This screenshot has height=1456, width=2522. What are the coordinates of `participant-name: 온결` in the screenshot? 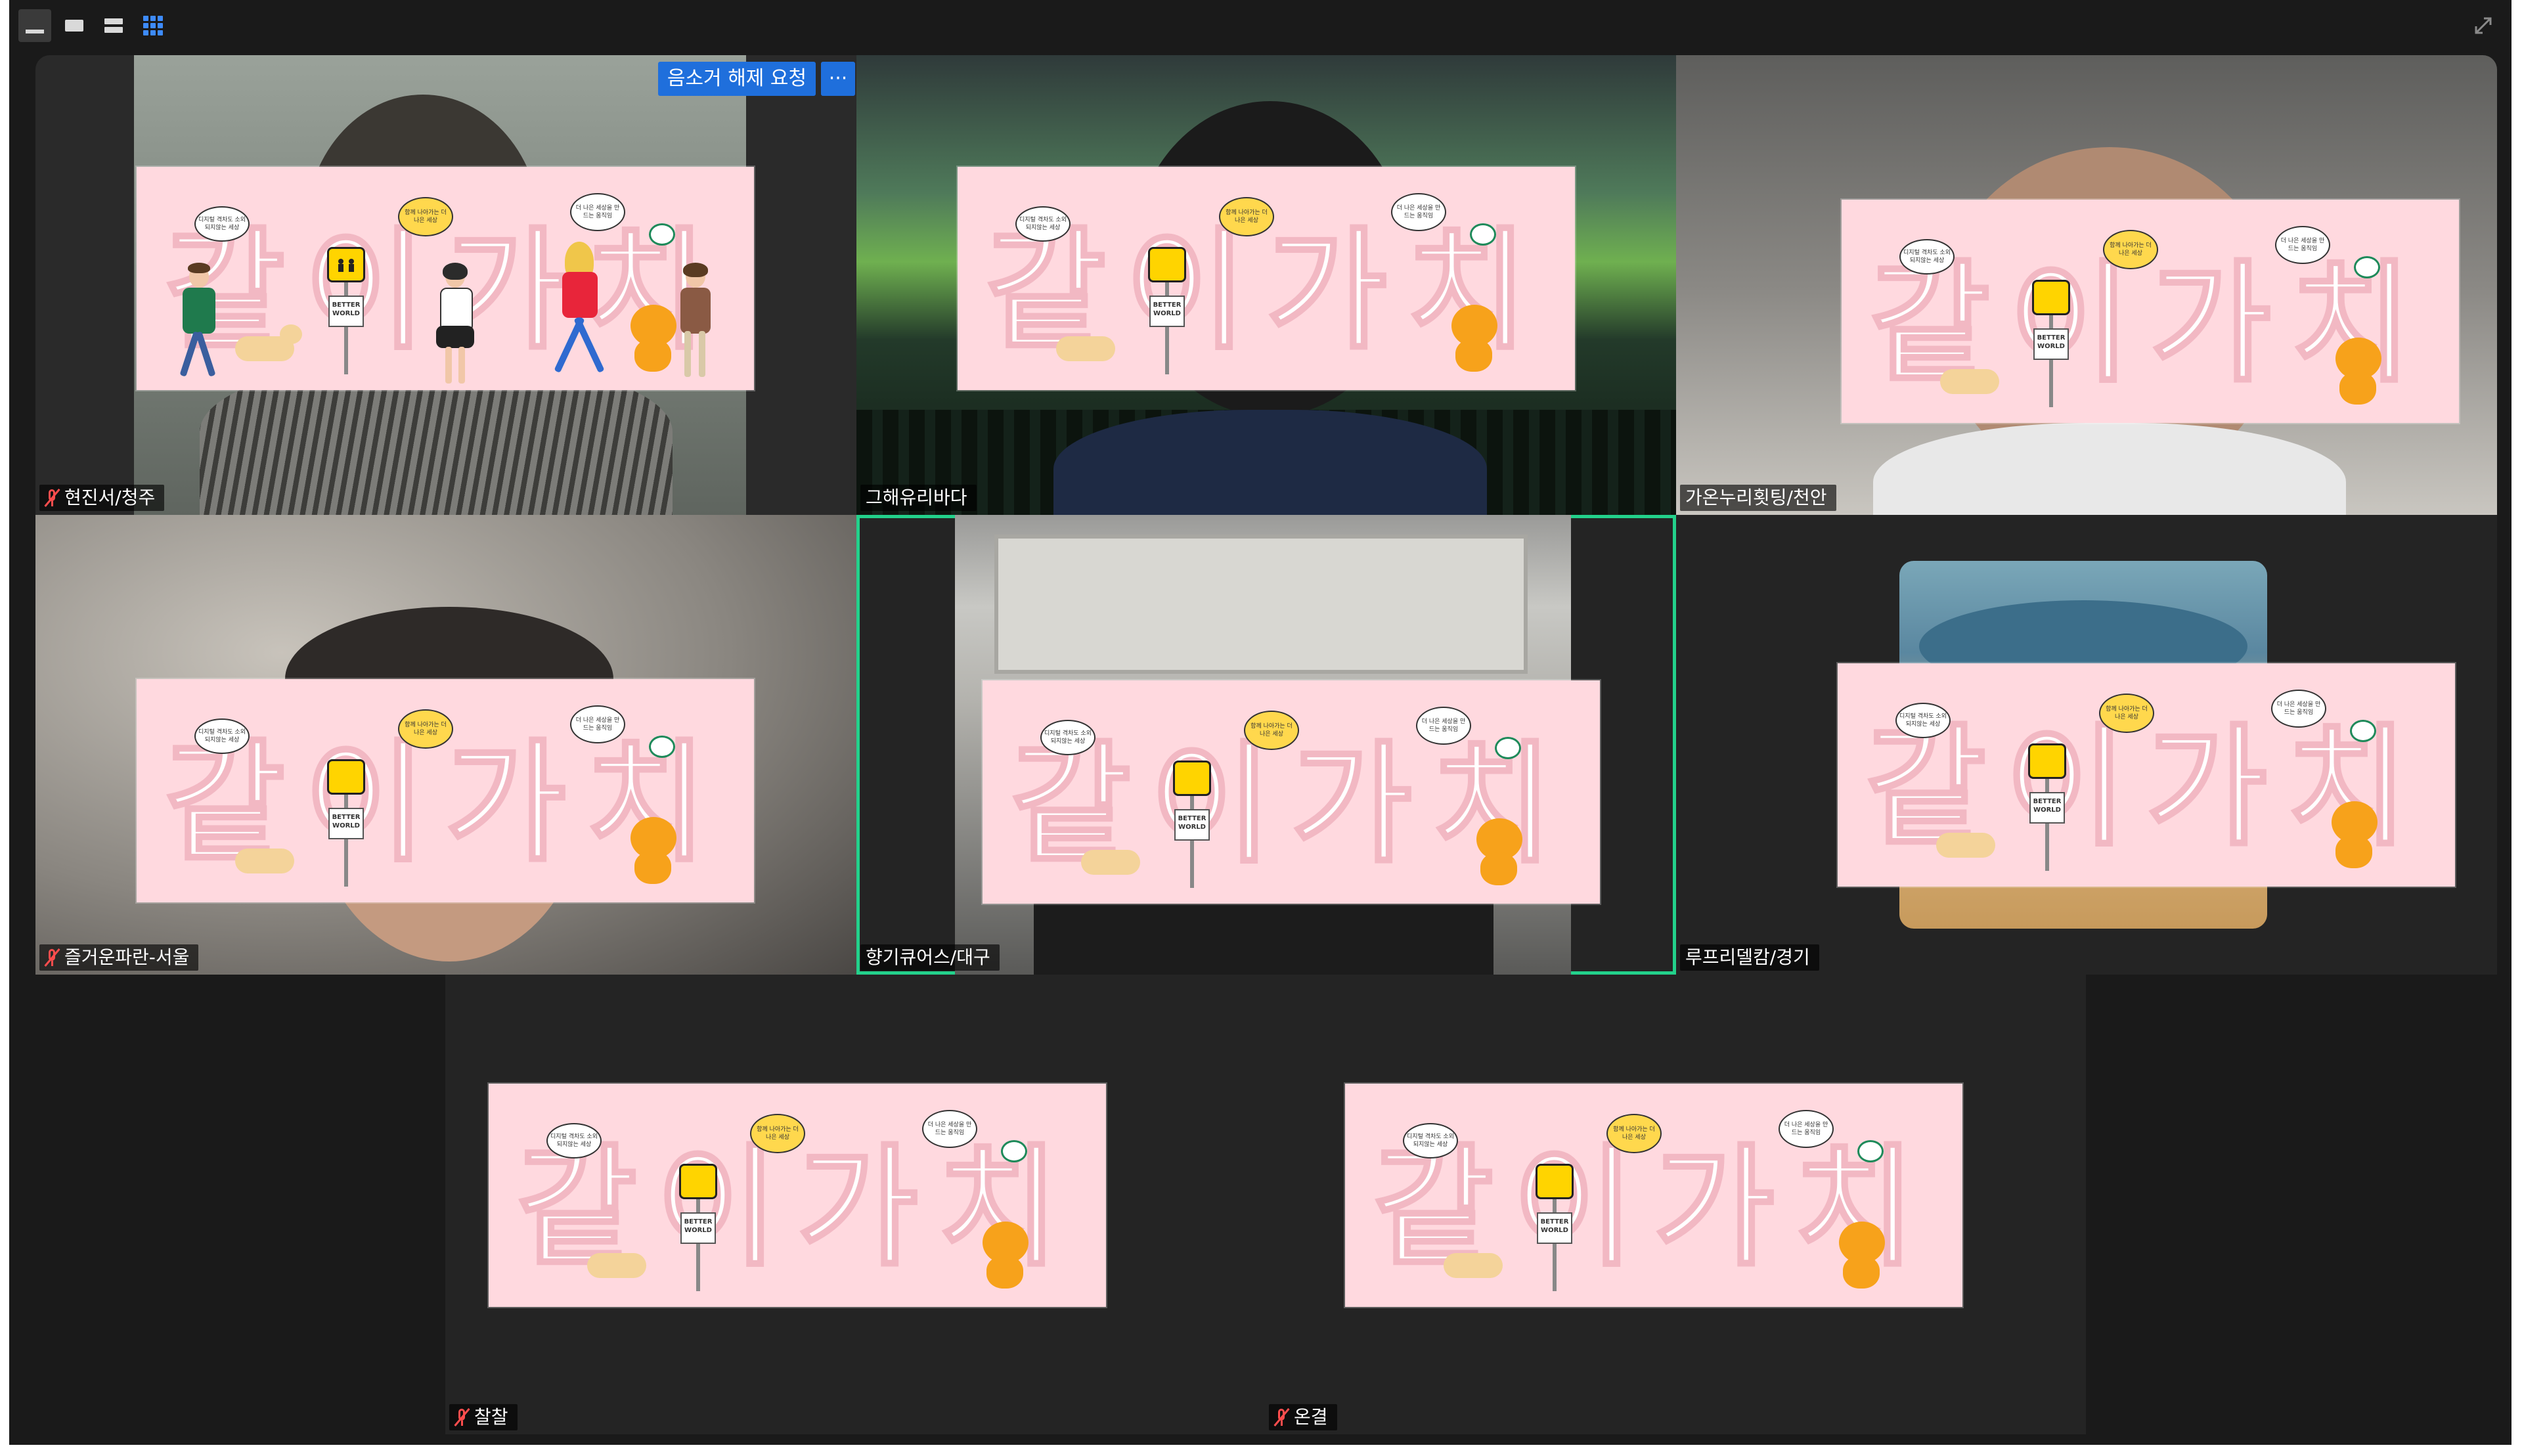 It's located at (1311, 1417).